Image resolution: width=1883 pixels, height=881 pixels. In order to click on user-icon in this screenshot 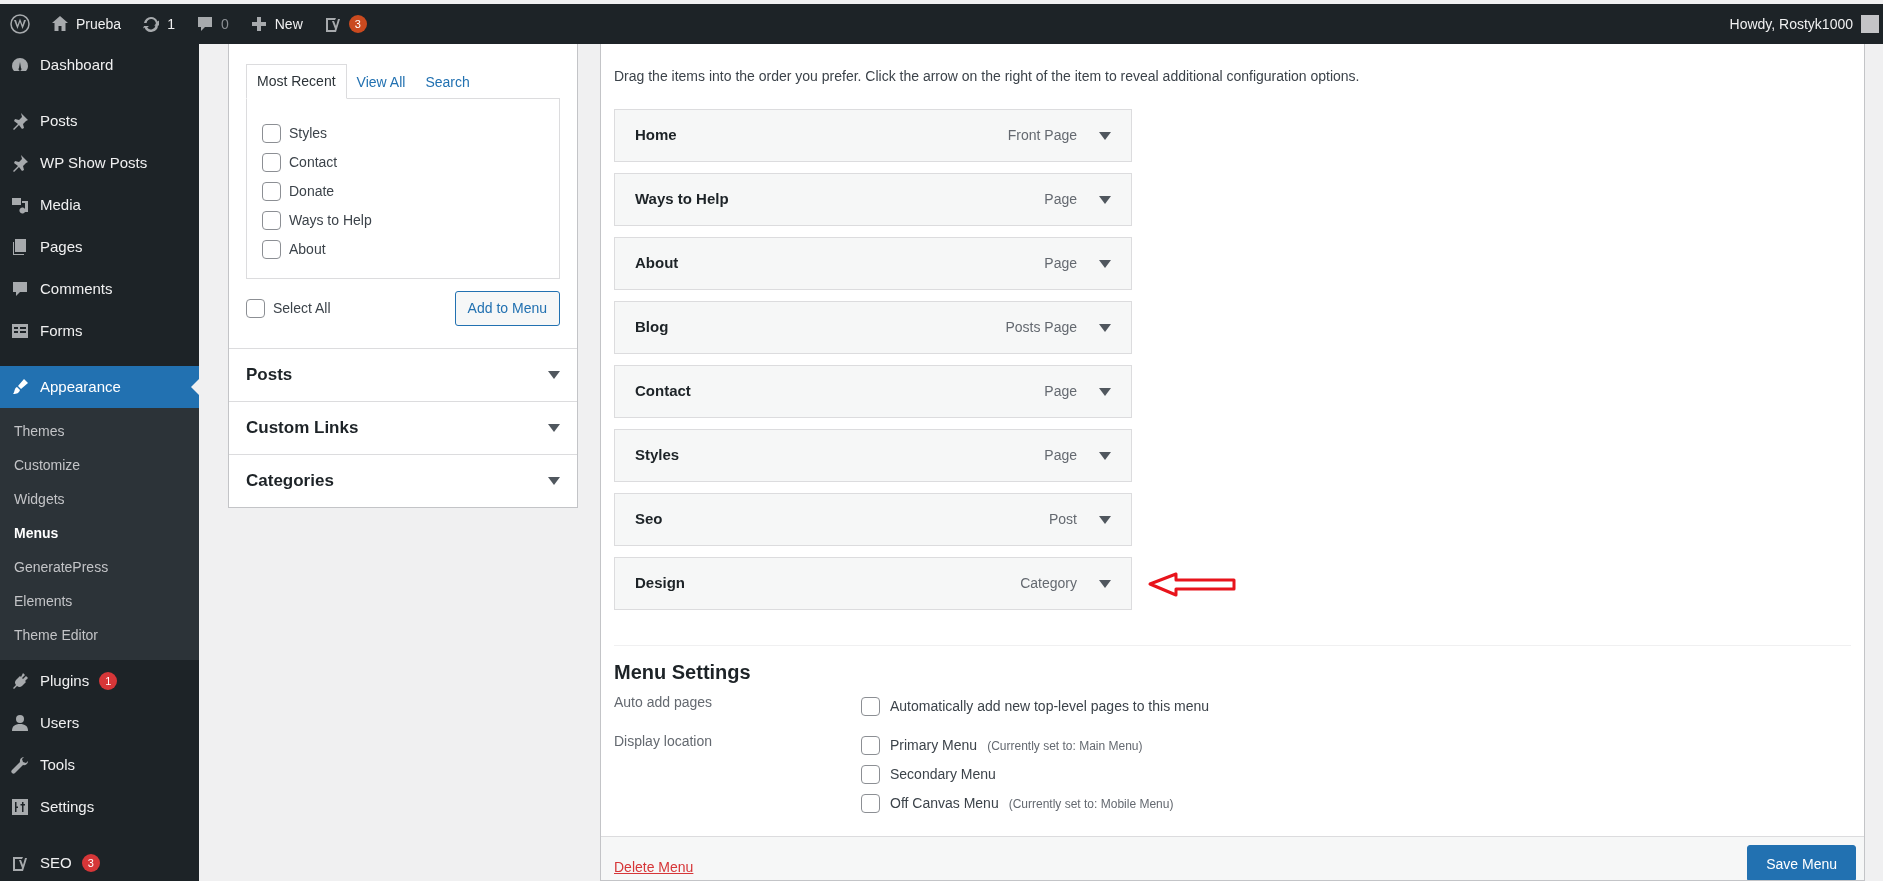, I will do `click(20, 723)`.